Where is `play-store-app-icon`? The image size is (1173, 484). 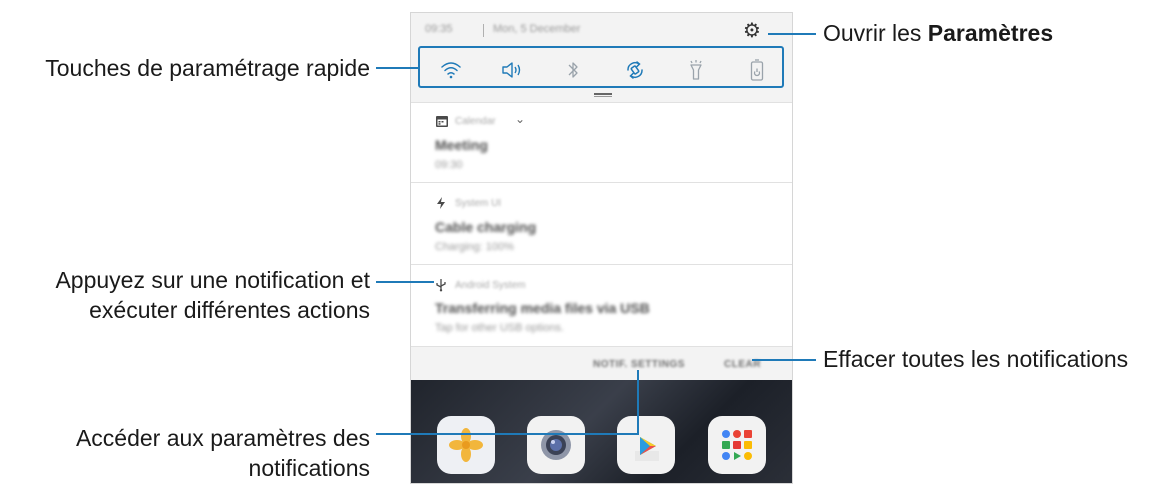
play-store-app-icon is located at coordinates (646, 445).